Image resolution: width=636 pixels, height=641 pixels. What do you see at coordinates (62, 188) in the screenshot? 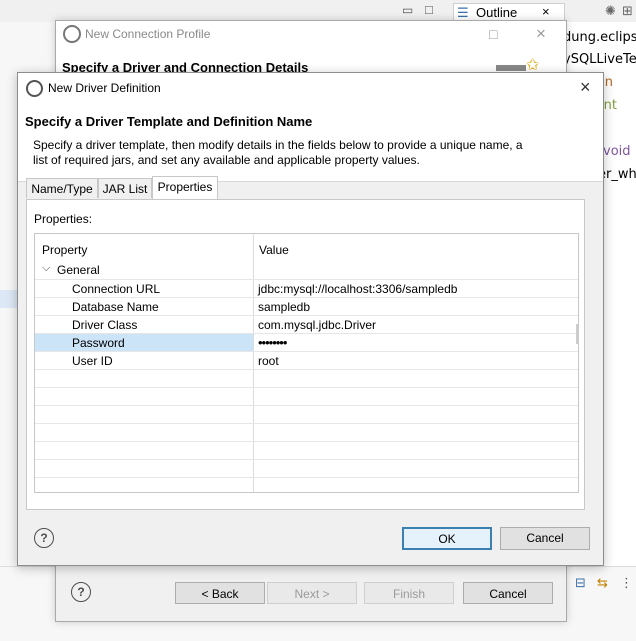
I see `tab-name-type: Name/Type` at bounding box center [62, 188].